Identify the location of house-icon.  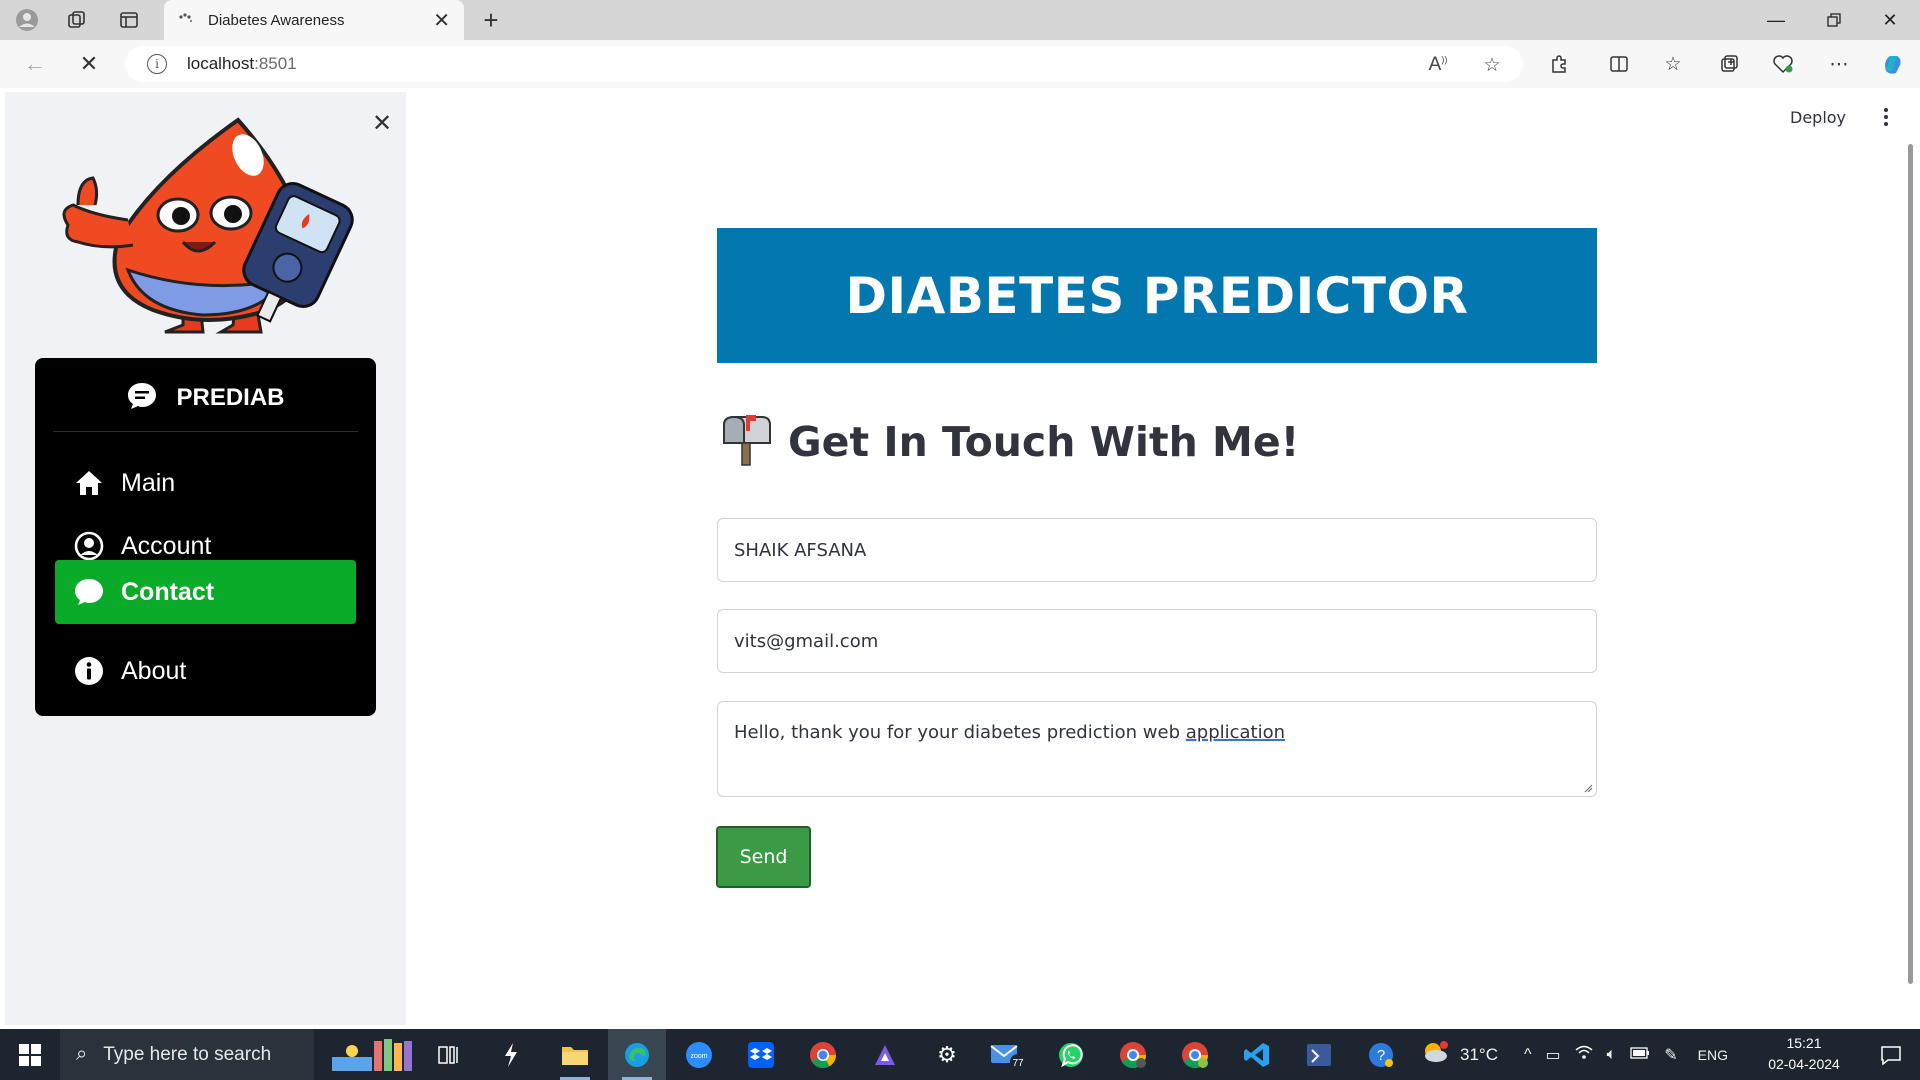
(89, 483).